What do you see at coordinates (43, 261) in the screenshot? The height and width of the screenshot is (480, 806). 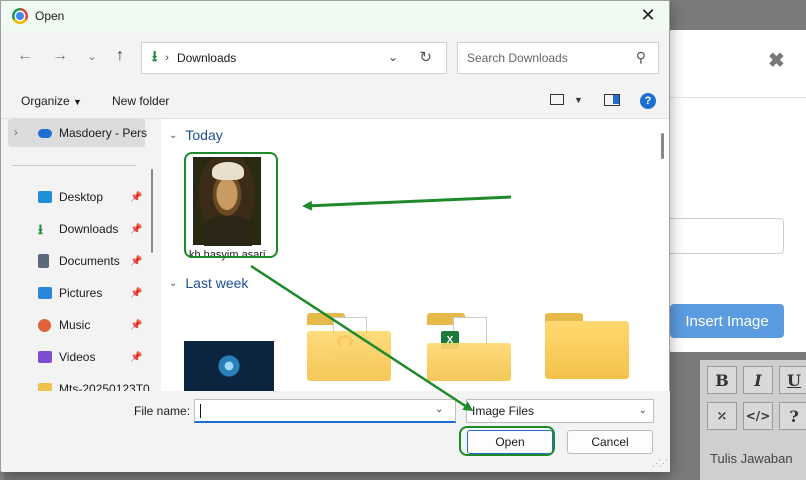 I see `document-icon` at bounding box center [43, 261].